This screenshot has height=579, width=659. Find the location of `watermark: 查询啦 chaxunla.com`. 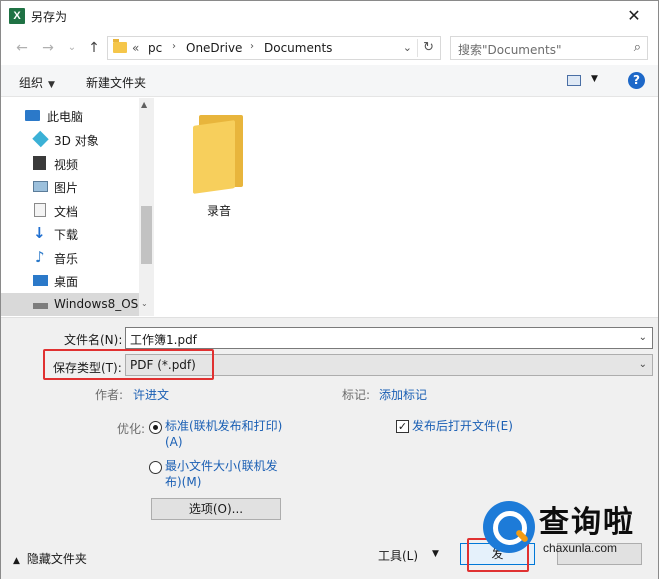

watermark: 查询啦 chaxunla.com is located at coordinates (566, 529).